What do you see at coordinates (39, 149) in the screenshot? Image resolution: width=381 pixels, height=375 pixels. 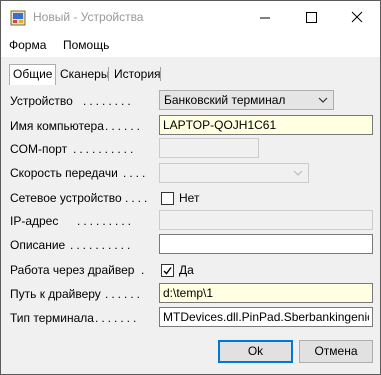 I see `com-port-label: COM-порт` at bounding box center [39, 149].